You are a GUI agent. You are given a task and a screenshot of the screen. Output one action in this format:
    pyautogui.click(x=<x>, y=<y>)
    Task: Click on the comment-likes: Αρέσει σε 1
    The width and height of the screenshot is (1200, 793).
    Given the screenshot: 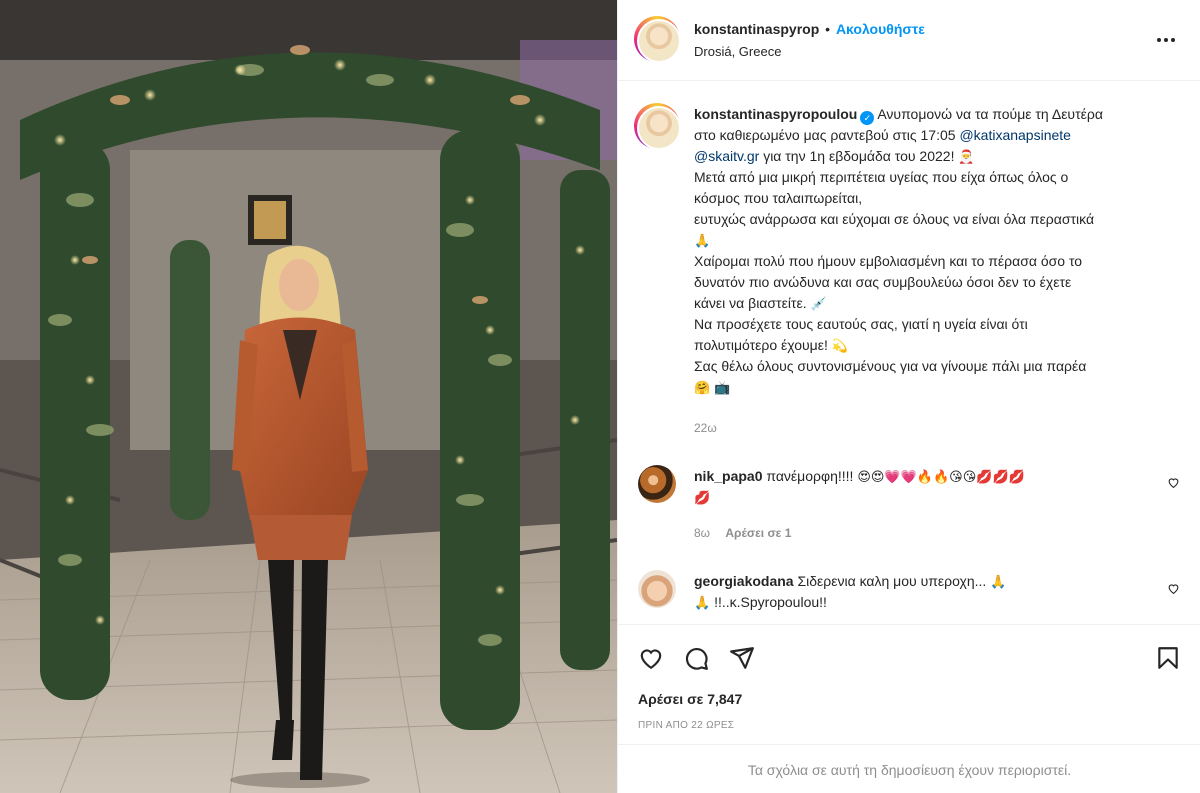 What is the action you would take?
    pyautogui.click(x=758, y=533)
    